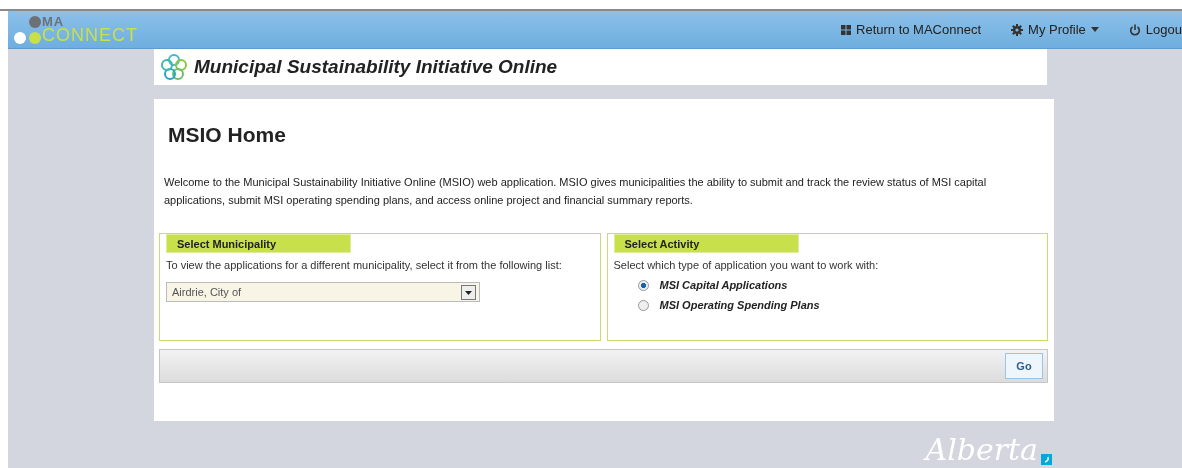  Describe the element at coordinates (27, 29) in the screenshot. I see `logo-dots-icon` at that location.